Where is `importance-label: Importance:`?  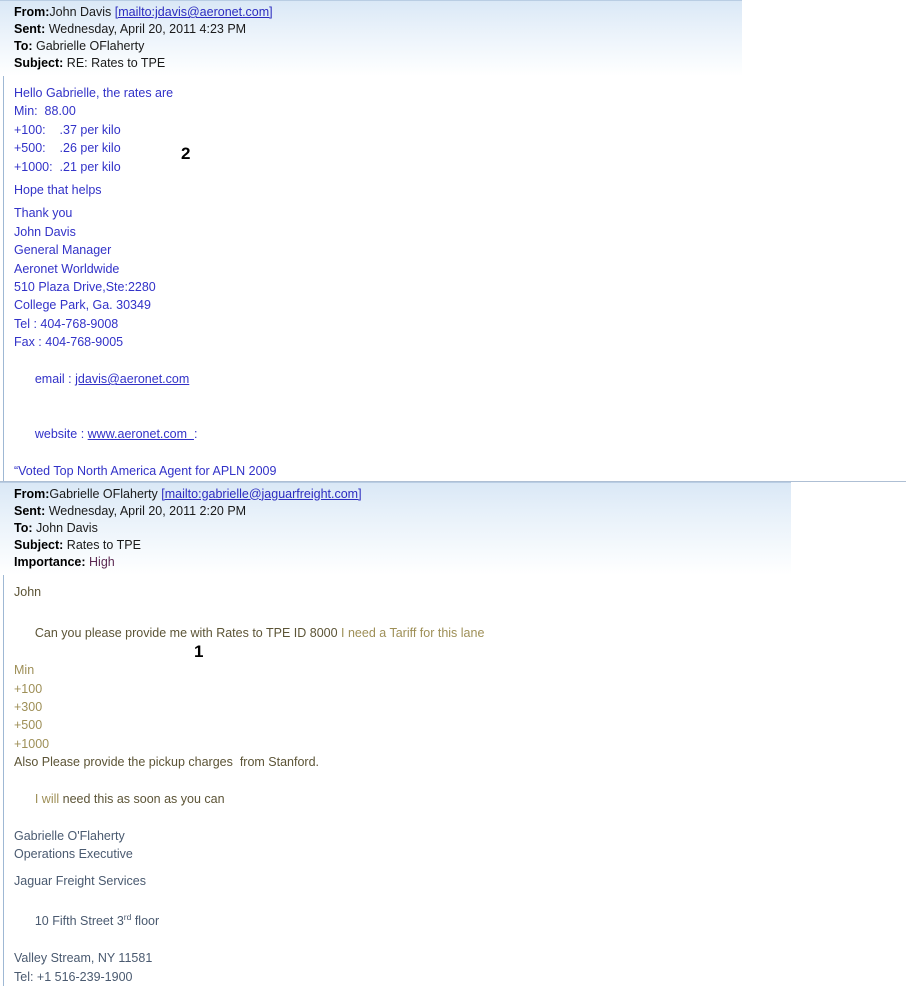 importance-label: Importance: is located at coordinates (50, 561).